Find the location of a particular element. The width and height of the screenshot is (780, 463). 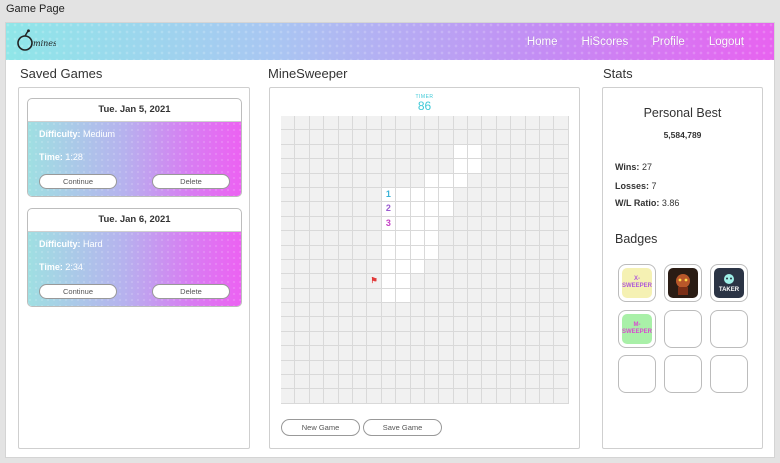

nav-logout-link: Logout is located at coordinates (726, 42).